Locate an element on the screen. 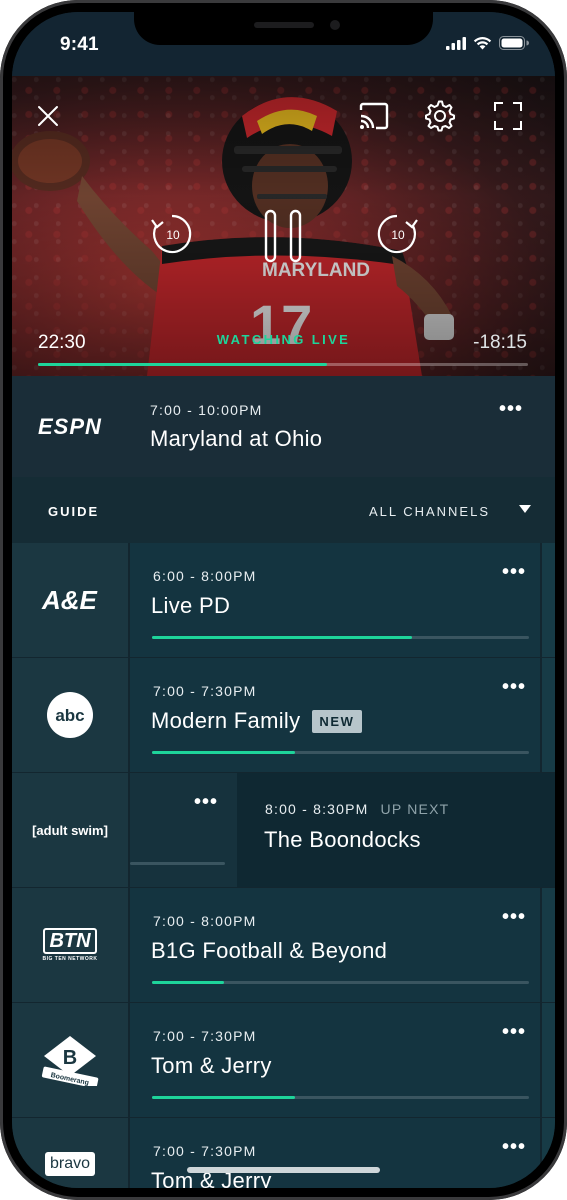  home-indicator is located at coordinates (283, 1170).